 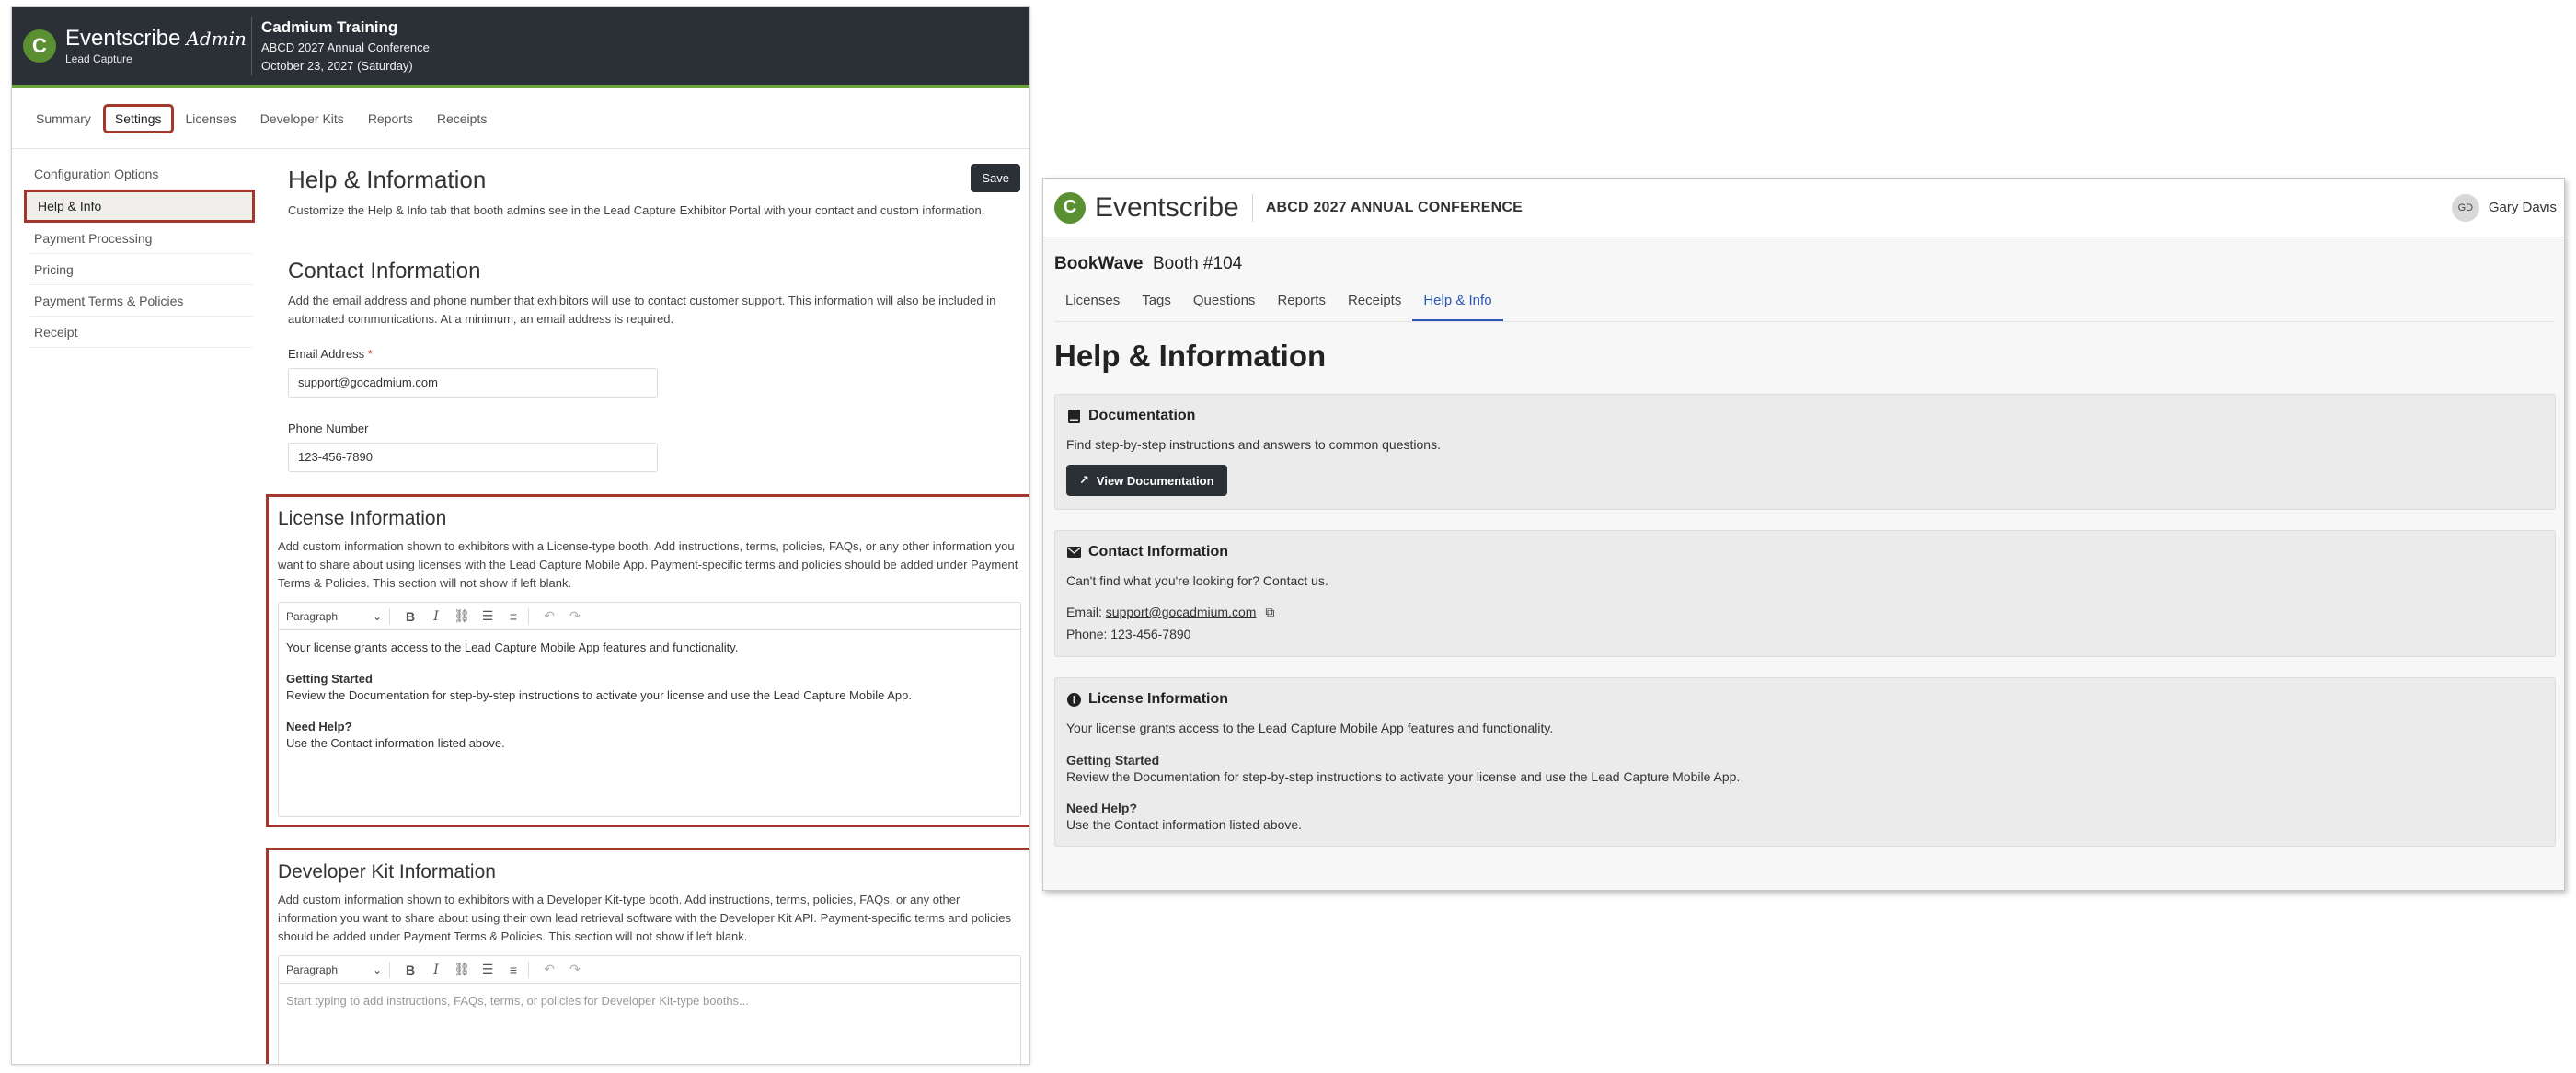 What do you see at coordinates (141, 301) in the screenshot?
I see `sidebar-item-payment-terms: Payment Terms & Policies` at bounding box center [141, 301].